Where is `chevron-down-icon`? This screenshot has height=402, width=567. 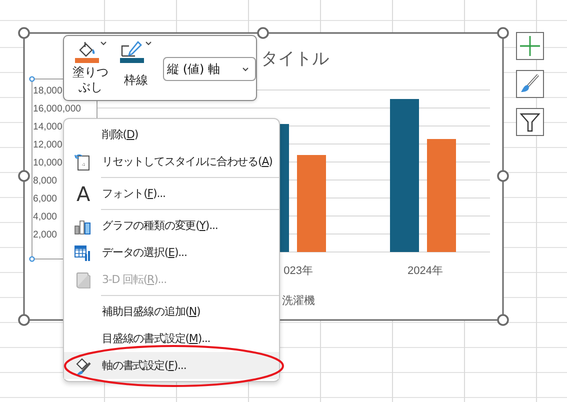 chevron-down-icon is located at coordinates (245, 69).